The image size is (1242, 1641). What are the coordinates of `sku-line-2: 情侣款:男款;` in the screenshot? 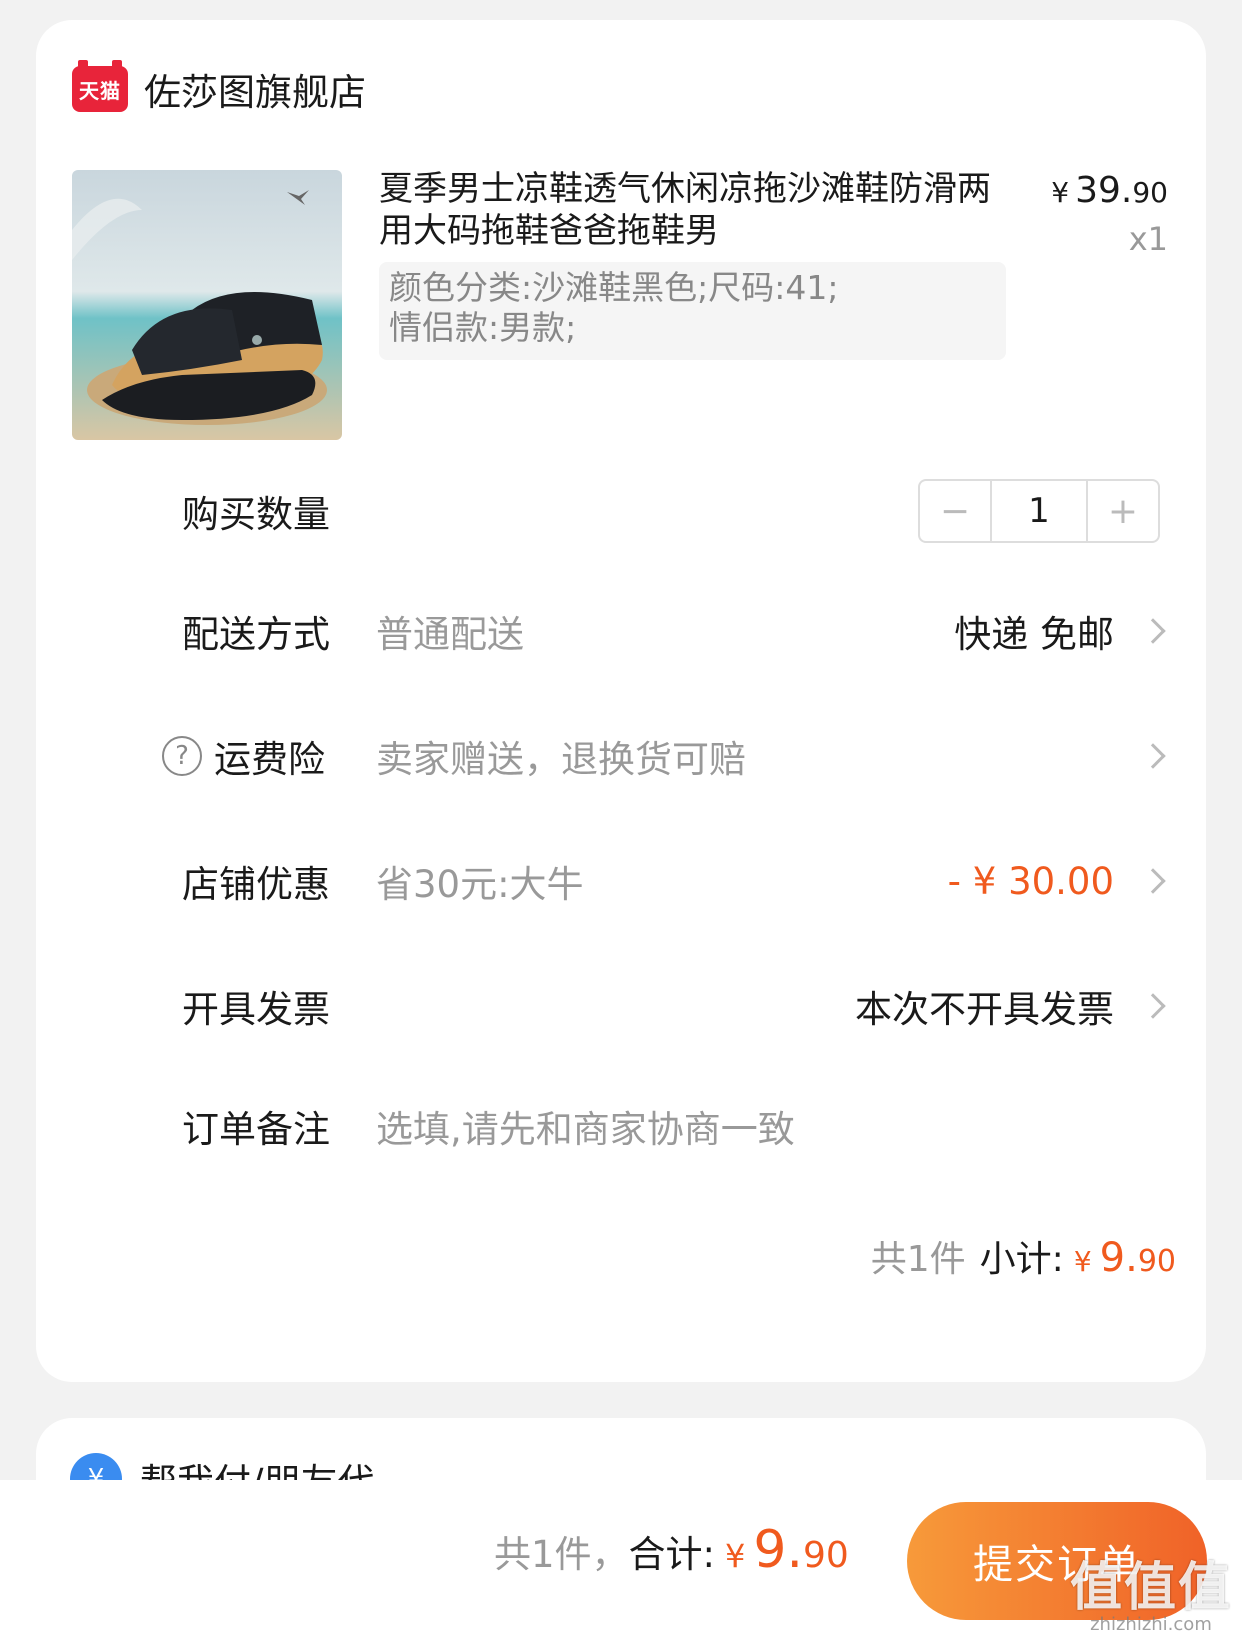 It's located at (483, 327).